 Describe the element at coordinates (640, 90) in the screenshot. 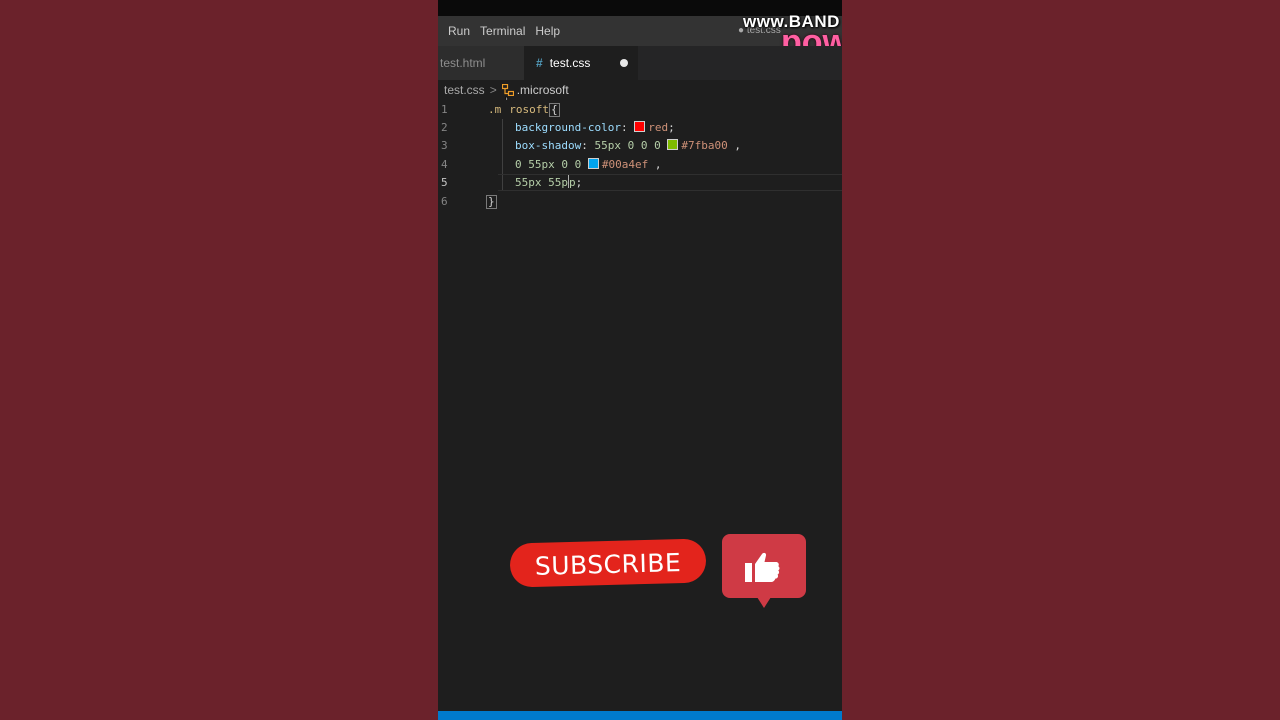

I see `breadcrumb: test.css > .microsoft` at that location.